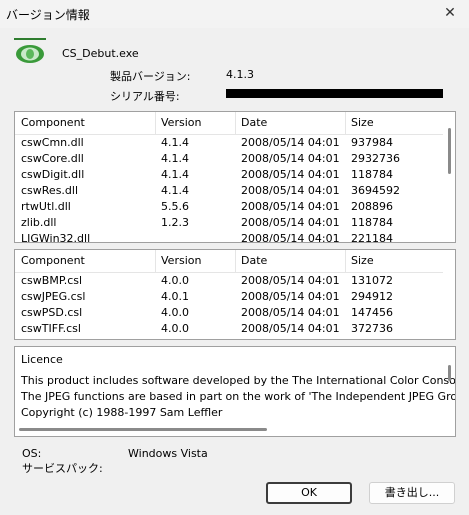  Describe the element at coordinates (229, 281) in the screenshot. I see `table-row: cswBMP.csl 4.0.0 2008/05/14 04:01 131072` at that location.